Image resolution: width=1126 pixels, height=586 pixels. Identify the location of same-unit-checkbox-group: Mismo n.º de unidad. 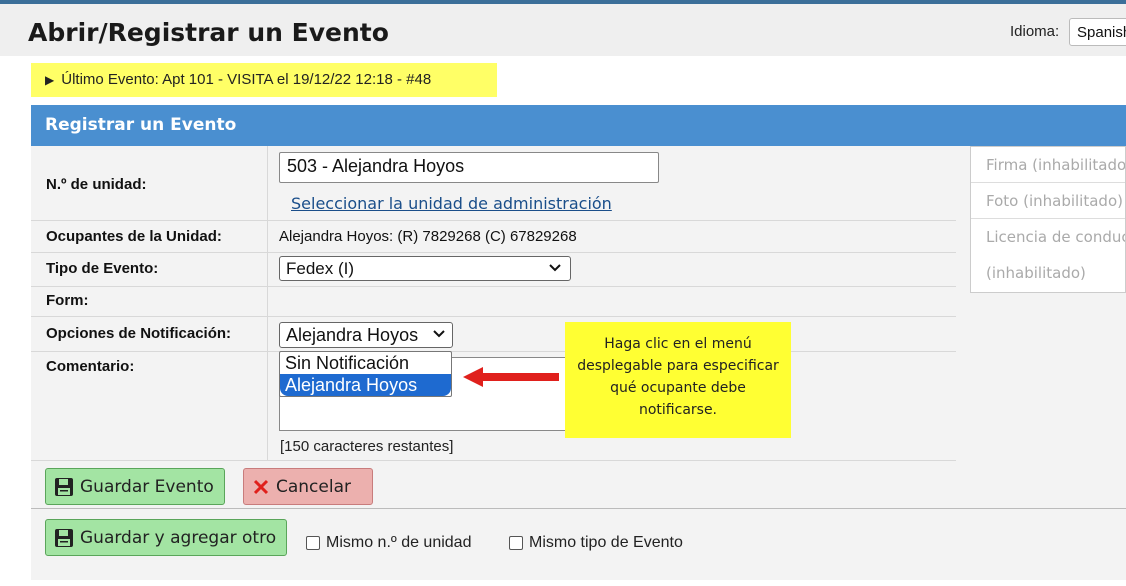
(388, 543).